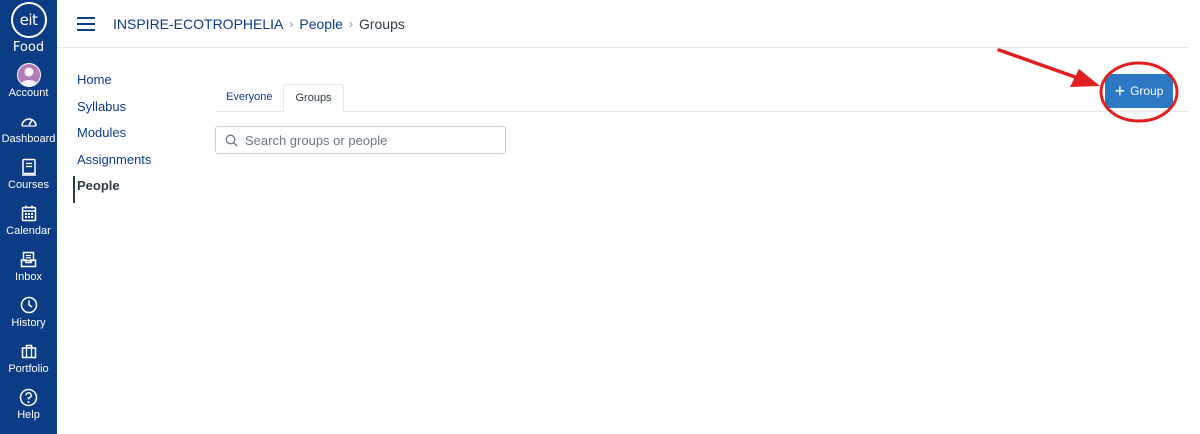  I want to click on eit-food-logo: eit Food, so click(28, 30).